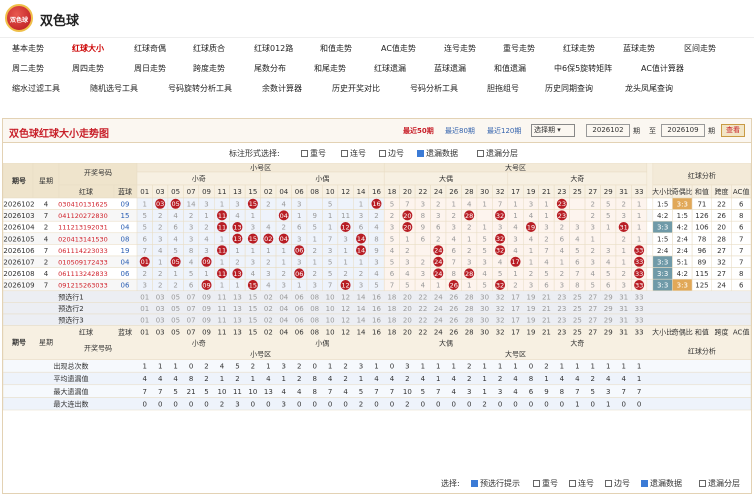  I want to click on predict-ball: 23, so click(561, 309).